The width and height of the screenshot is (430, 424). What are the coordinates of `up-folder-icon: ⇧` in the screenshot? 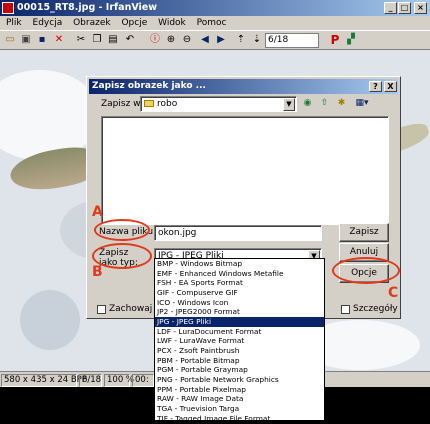 It's located at (324, 103).